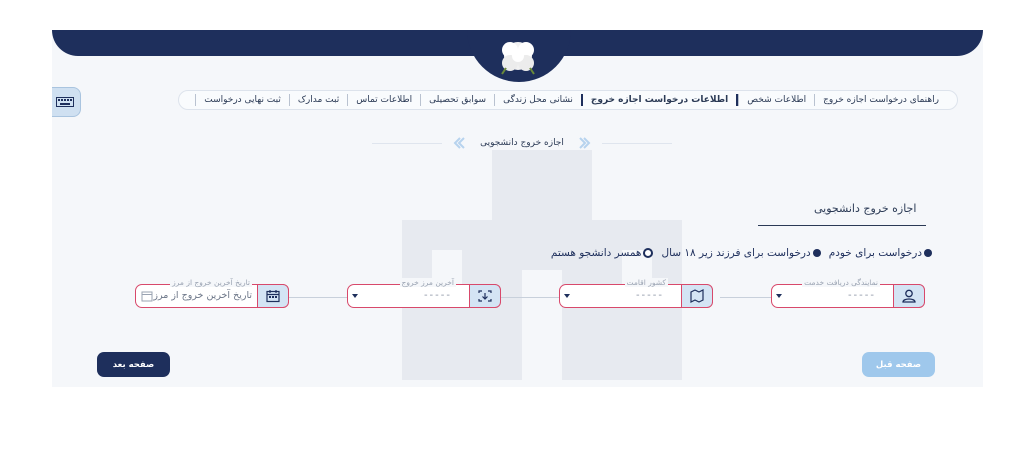 This screenshot has height=468, width=1018. I want to click on service-office-select: نمایندگی دریافت خدمت -----, so click(848, 293).